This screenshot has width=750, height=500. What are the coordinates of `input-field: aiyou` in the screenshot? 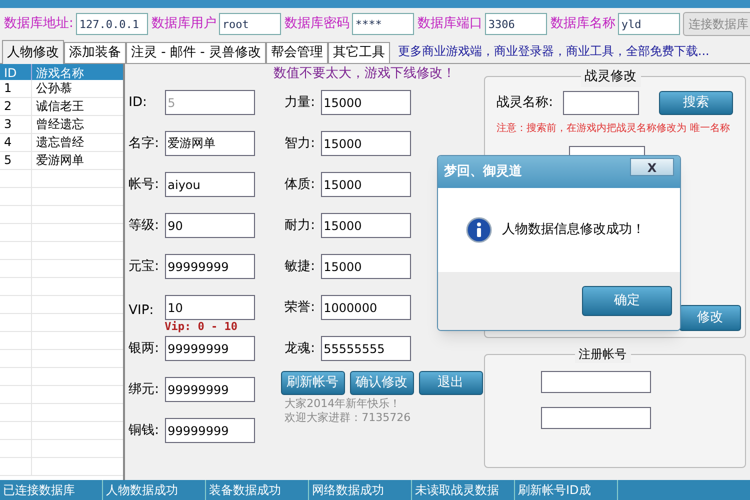 It's located at (209, 184).